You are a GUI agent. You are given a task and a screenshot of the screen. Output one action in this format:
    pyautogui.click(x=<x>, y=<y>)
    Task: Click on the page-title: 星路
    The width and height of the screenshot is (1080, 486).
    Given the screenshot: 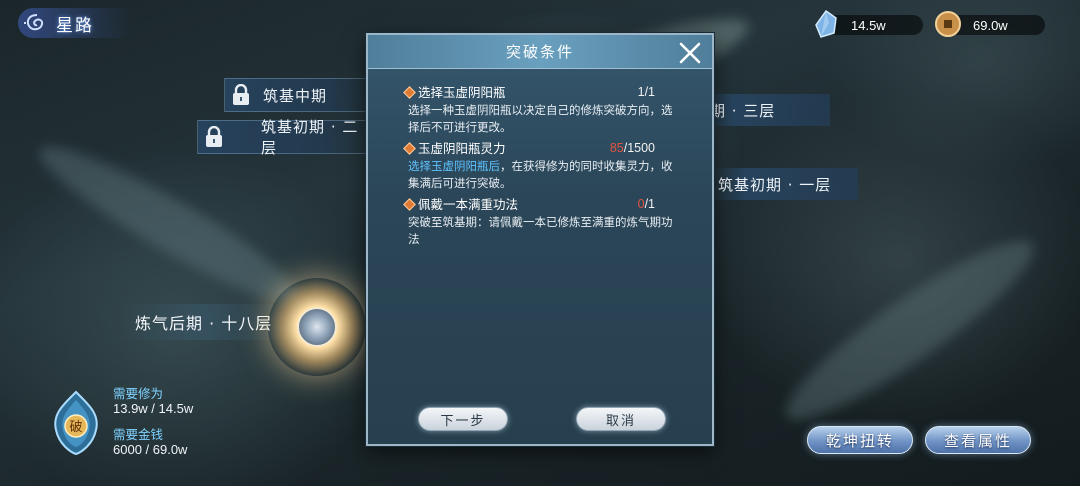 What is the action you would take?
    pyautogui.click(x=75, y=25)
    